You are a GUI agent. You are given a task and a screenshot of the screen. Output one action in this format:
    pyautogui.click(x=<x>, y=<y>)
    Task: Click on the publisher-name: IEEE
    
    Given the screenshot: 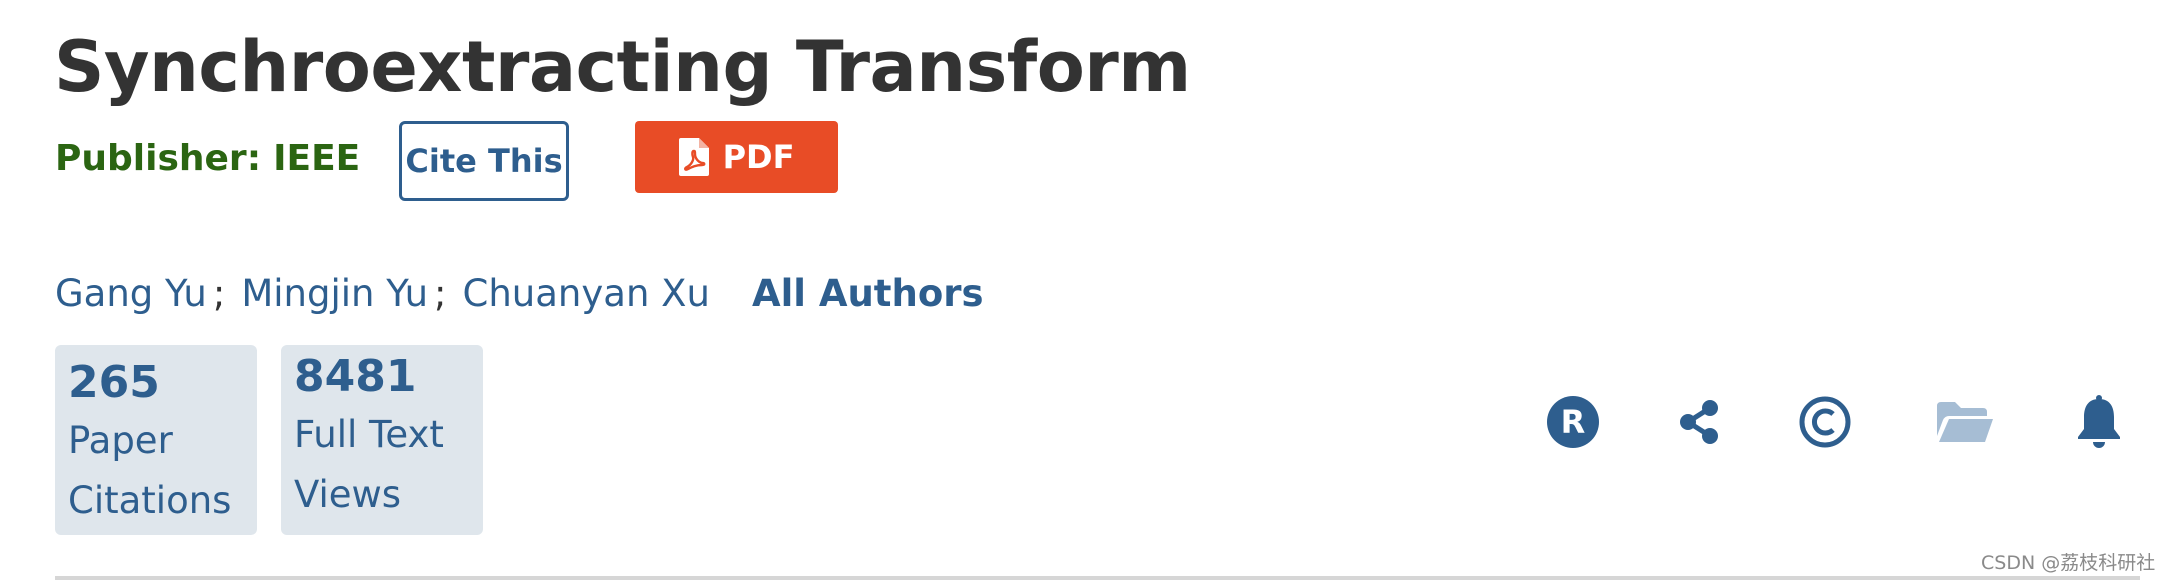 What is the action you would take?
    pyautogui.click(x=317, y=158)
    